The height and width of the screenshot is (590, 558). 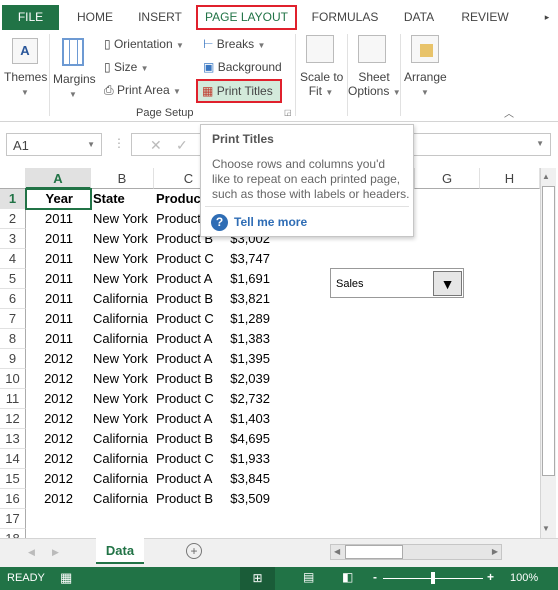 I want to click on column-header-H: H, so click(x=510, y=178).